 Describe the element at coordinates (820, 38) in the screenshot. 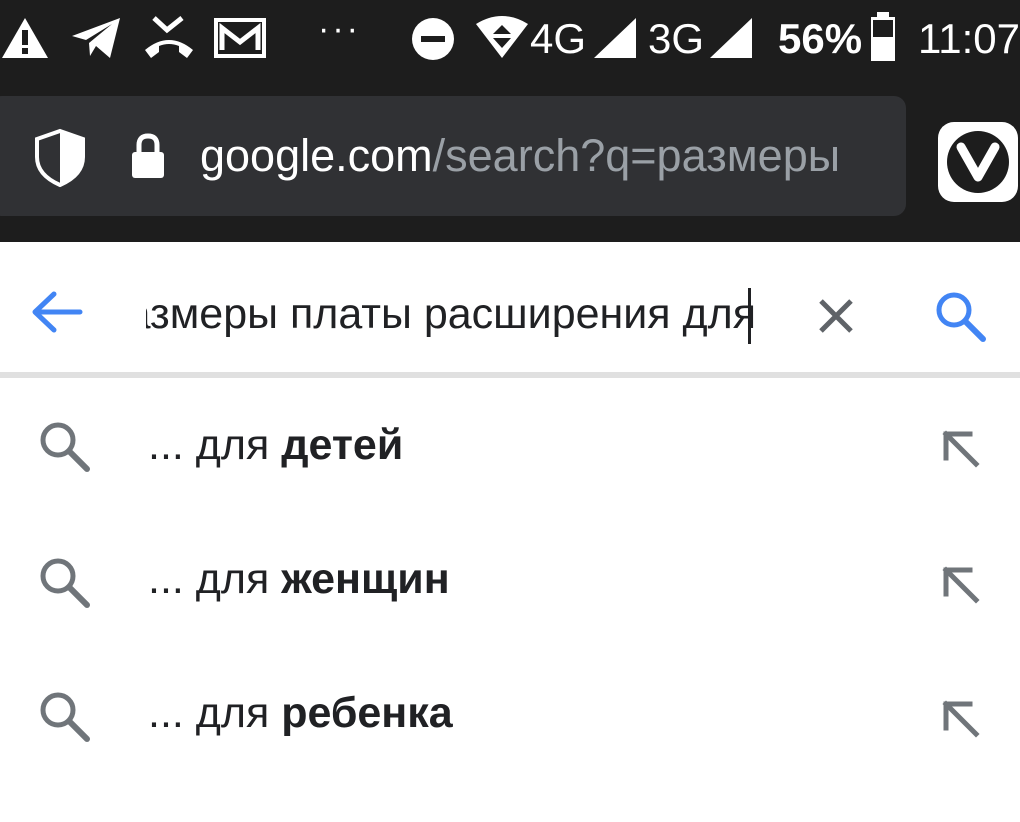

I see `battery-percentage: 56%` at that location.